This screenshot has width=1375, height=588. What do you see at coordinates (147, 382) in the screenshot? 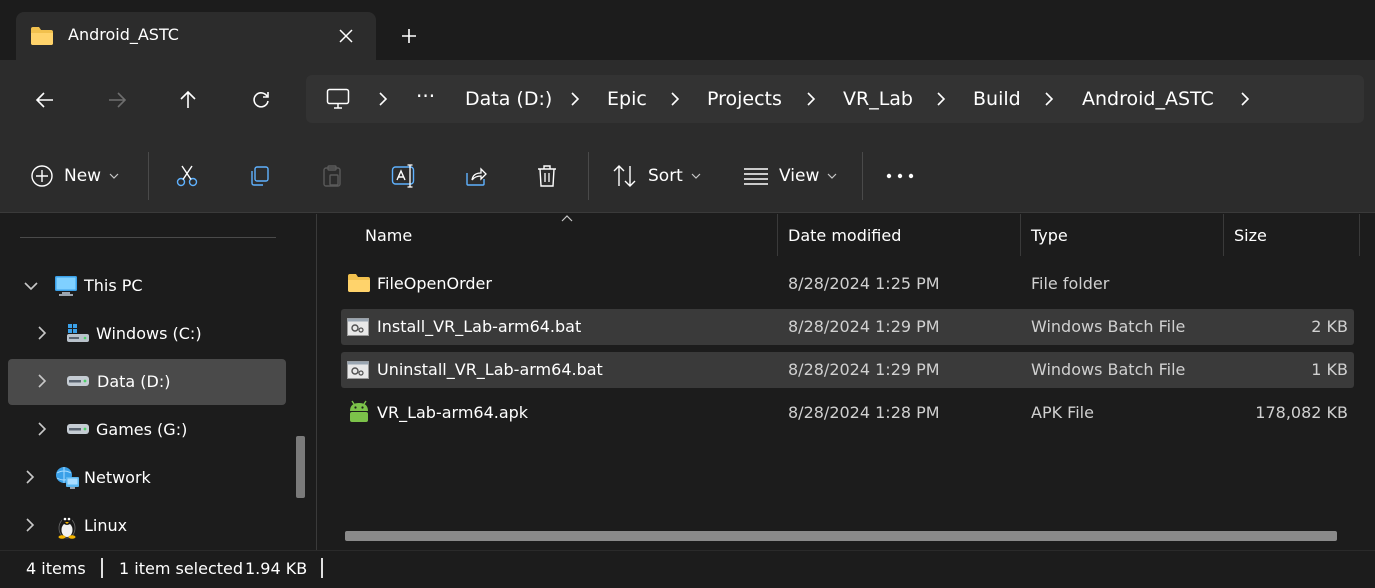
I see `sidebar-item-data-d: Data (D:)` at bounding box center [147, 382].